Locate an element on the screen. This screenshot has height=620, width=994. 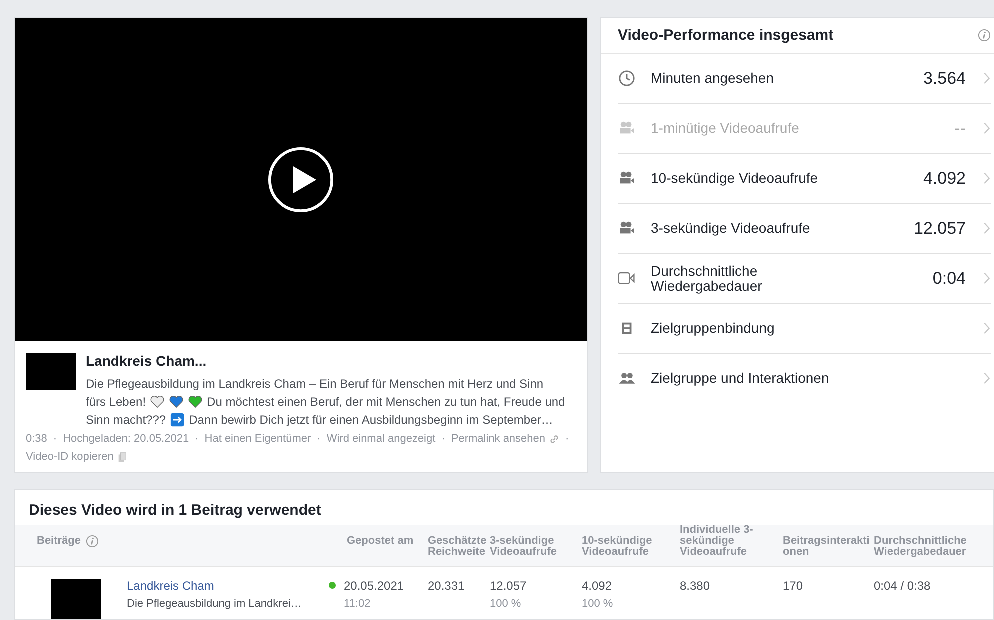
metric-label: 1-minütige Videoaufrufe is located at coordinates (725, 128).